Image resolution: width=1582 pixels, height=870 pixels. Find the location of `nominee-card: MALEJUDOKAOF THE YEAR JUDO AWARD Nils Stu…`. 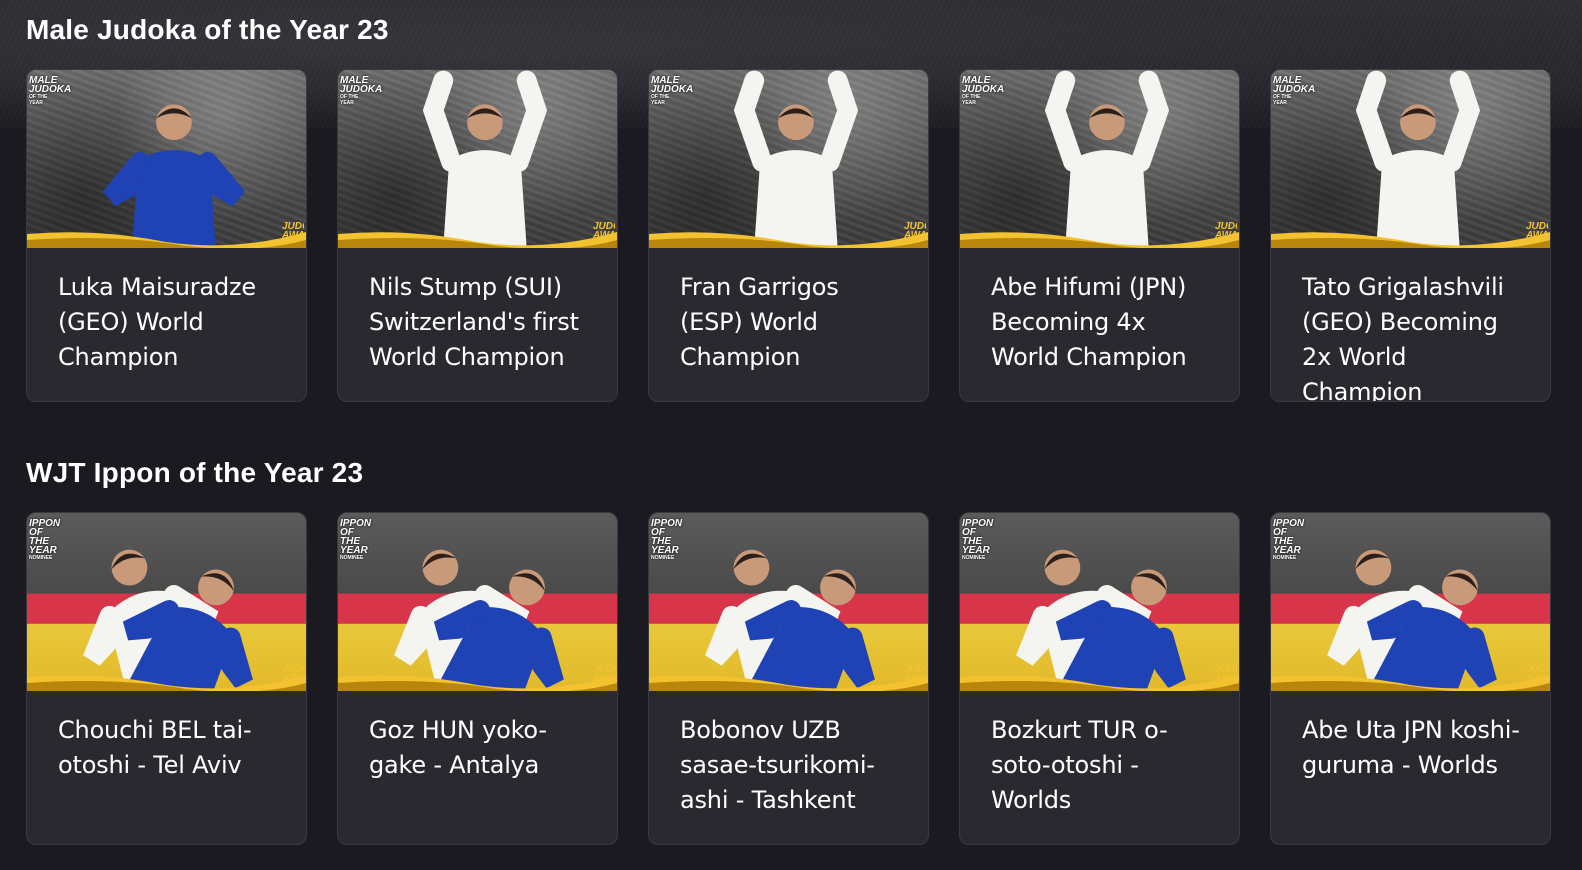

nominee-card: MALEJUDOKAOF THE YEAR JUDO AWARD Nils Stu… is located at coordinates (477, 235).